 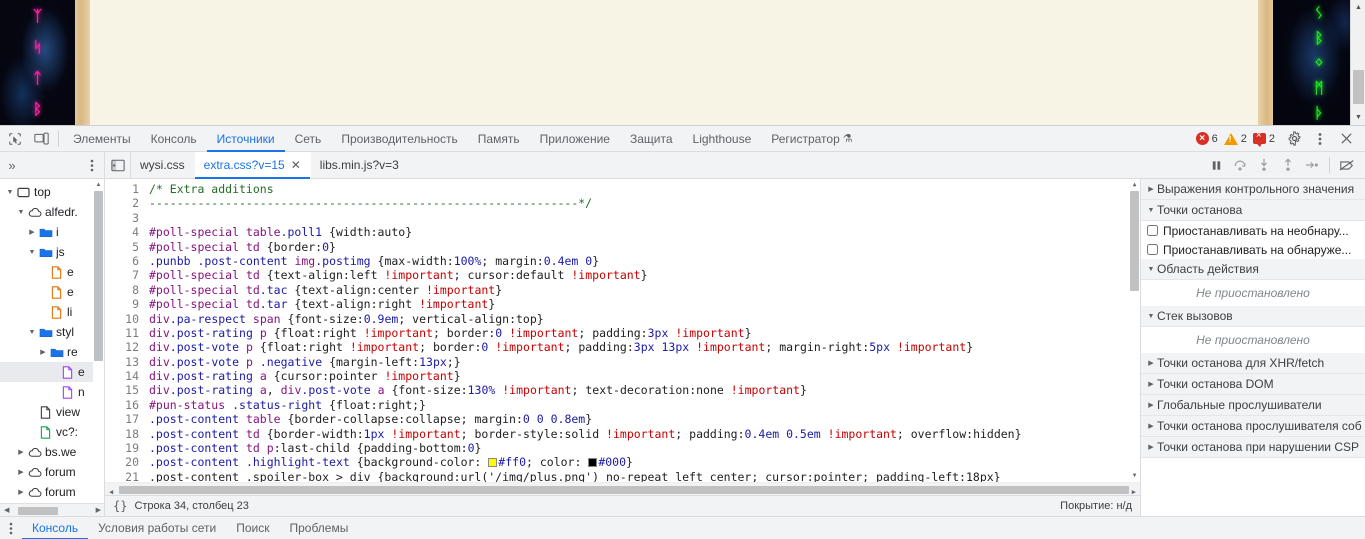 I want to click on step-into-button, so click(x=1264, y=165).